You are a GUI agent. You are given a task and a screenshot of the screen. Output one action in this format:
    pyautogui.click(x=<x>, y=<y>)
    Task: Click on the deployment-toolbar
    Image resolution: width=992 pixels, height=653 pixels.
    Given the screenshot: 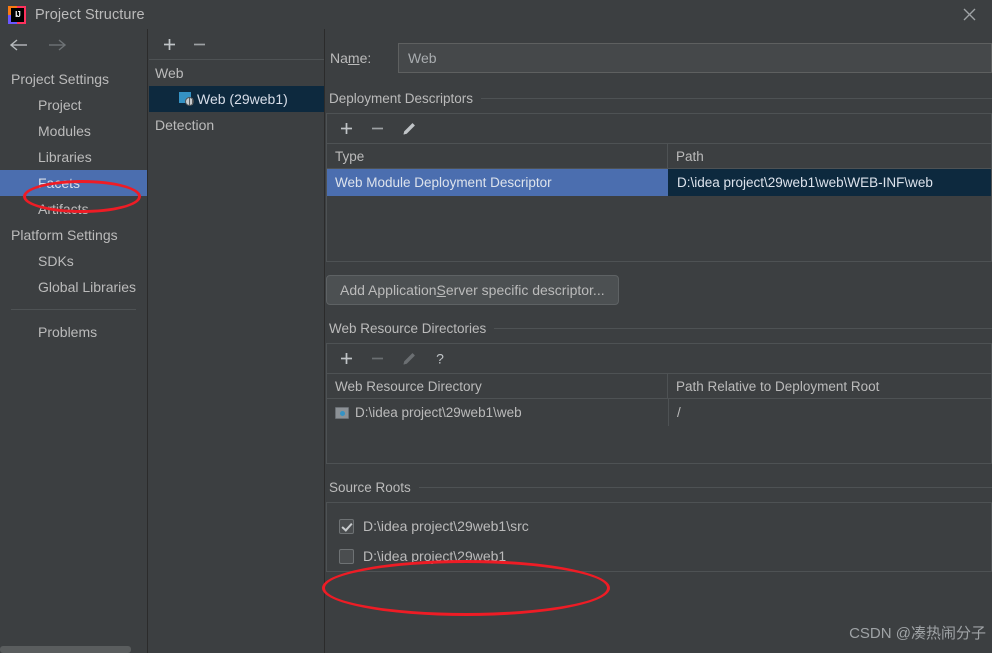 What is the action you would take?
    pyautogui.click(x=659, y=129)
    